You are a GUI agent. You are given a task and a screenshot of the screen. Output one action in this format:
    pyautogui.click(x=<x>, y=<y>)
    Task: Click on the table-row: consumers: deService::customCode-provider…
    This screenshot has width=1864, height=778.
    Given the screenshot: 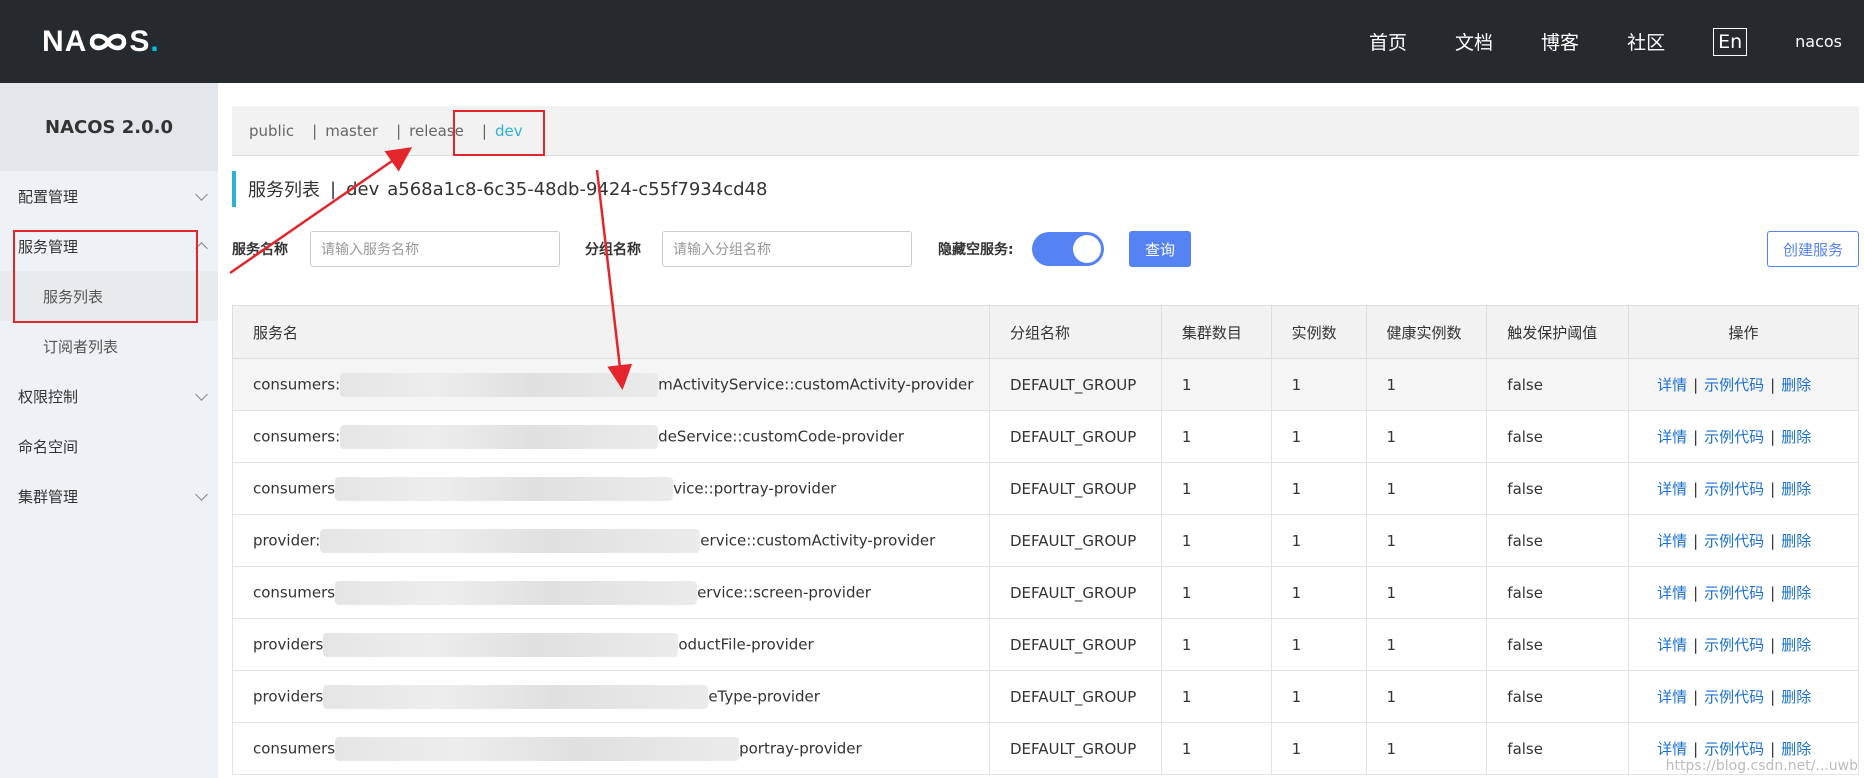 What is the action you would take?
    pyautogui.click(x=1045, y=436)
    